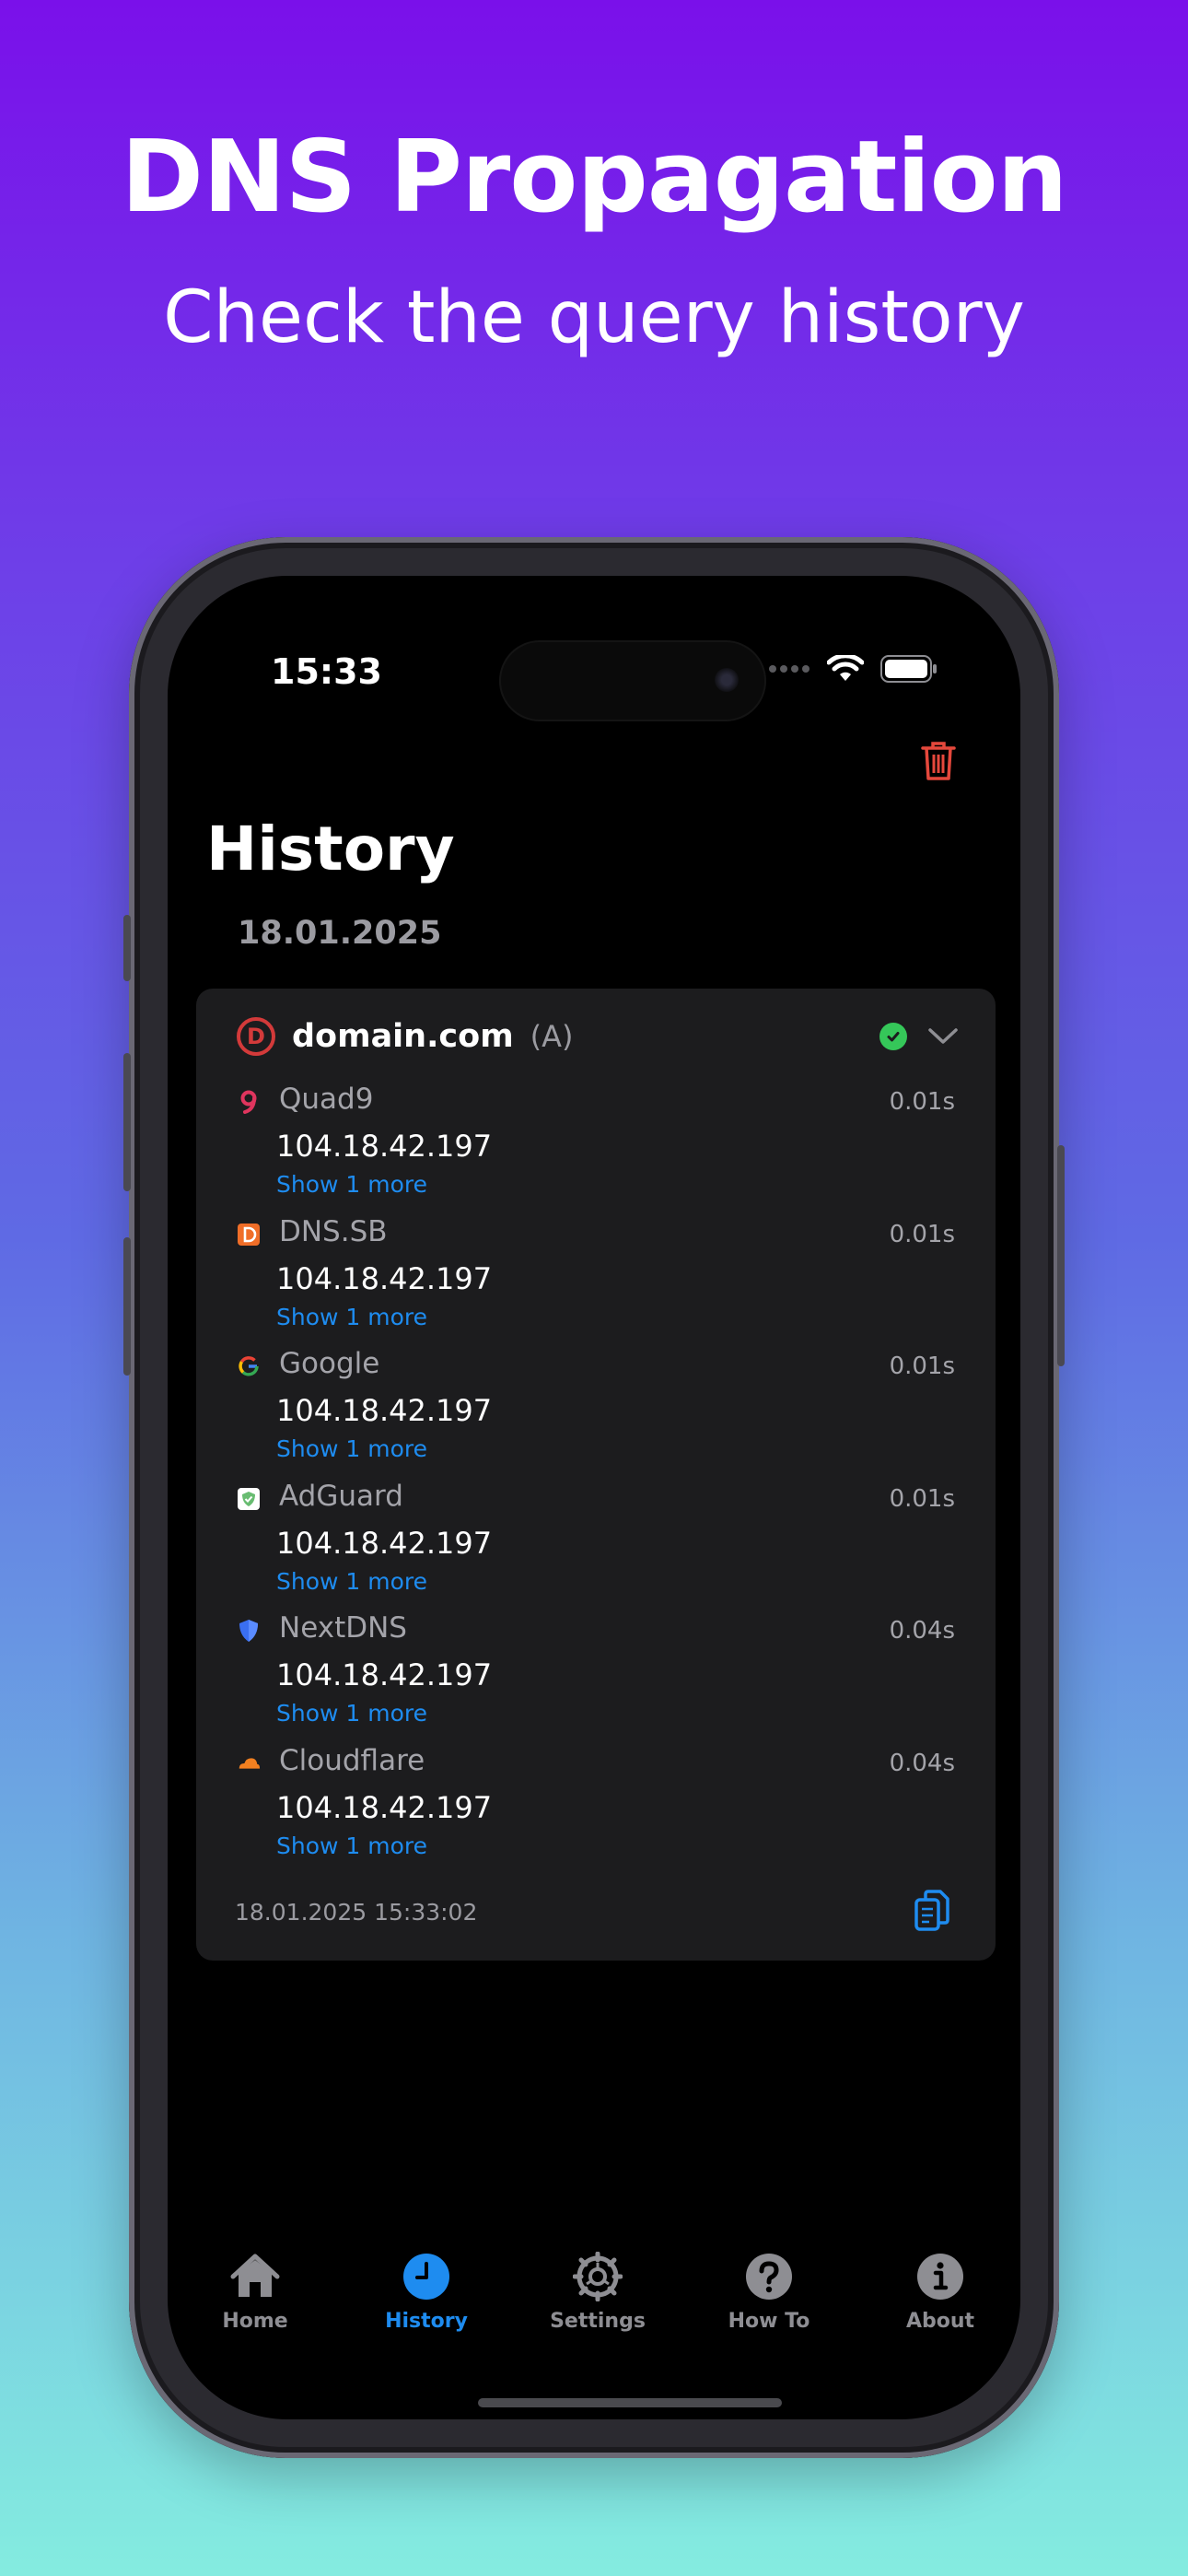 The image size is (1188, 2576). Describe the element at coordinates (769, 2321) in the screenshot. I see `tab-label: How To` at that location.